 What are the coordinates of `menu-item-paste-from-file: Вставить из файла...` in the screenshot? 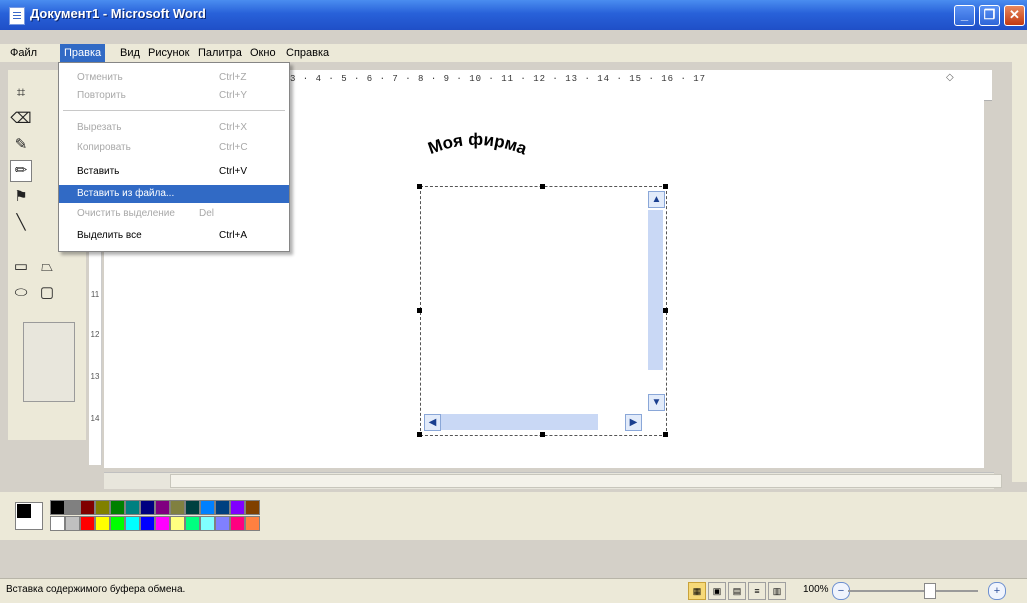 It's located at (174, 194).